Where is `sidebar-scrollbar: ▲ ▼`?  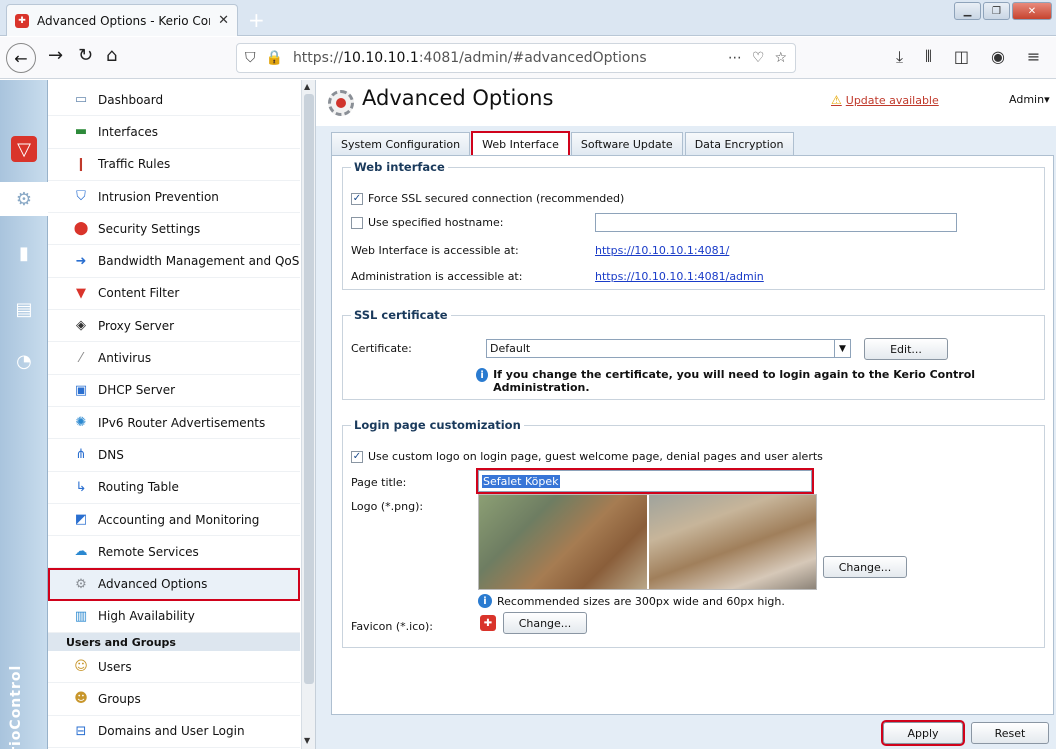 sidebar-scrollbar: ▲ ▼ is located at coordinates (308, 414).